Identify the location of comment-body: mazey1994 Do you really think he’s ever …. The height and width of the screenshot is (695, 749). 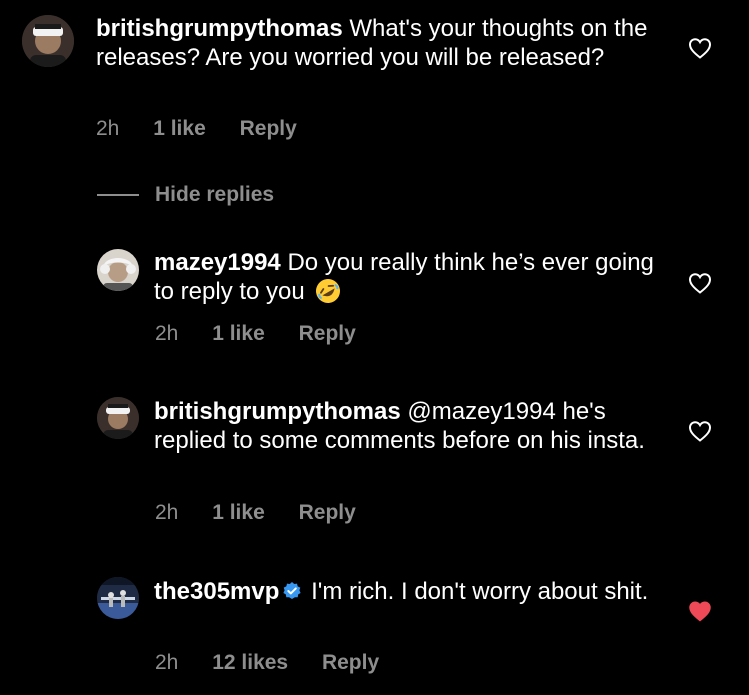
(414, 277).